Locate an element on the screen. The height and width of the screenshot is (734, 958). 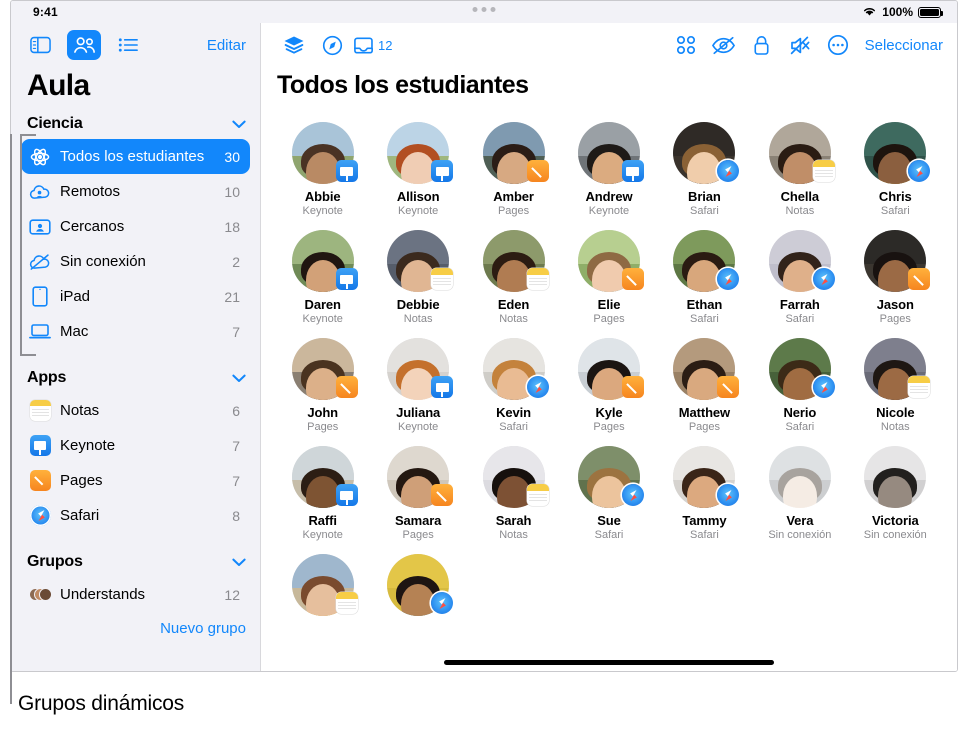
student-cell: Andrew Keynote is located at coordinates (608, 166).